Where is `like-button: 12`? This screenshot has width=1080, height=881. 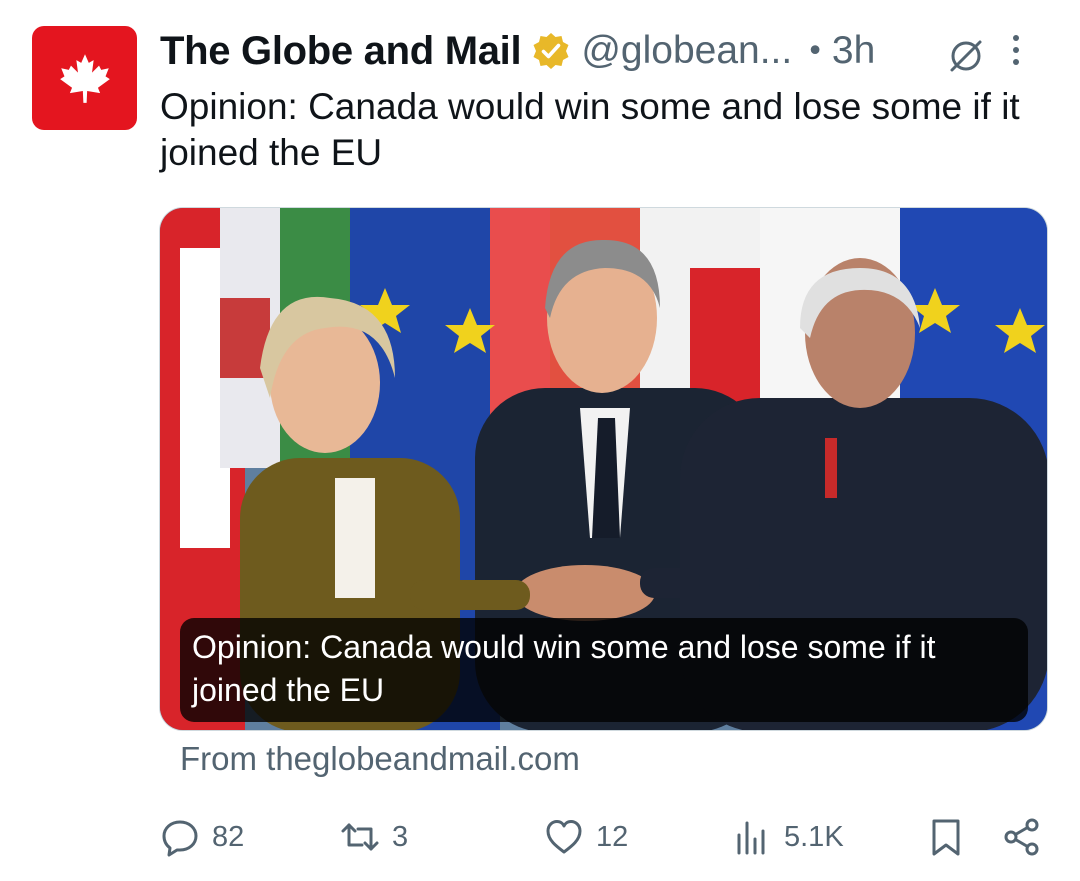
like-button: 12 is located at coordinates (586, 837).